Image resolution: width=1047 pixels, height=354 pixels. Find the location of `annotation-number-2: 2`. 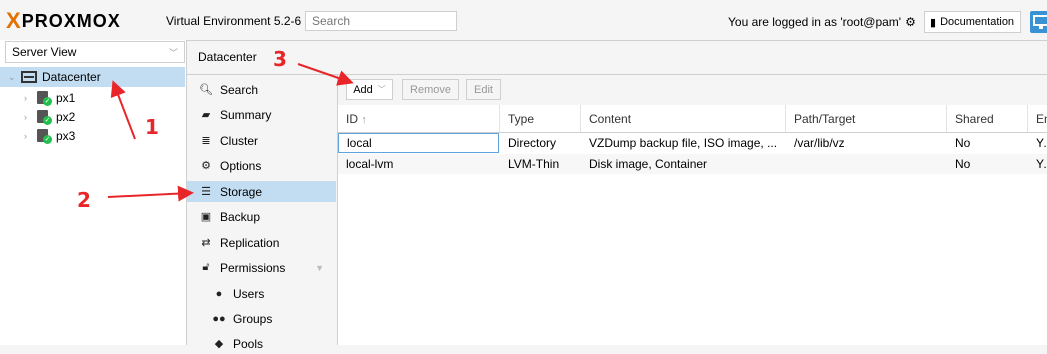

annotation-number-2: 2 is located at coordinates (84, 200).